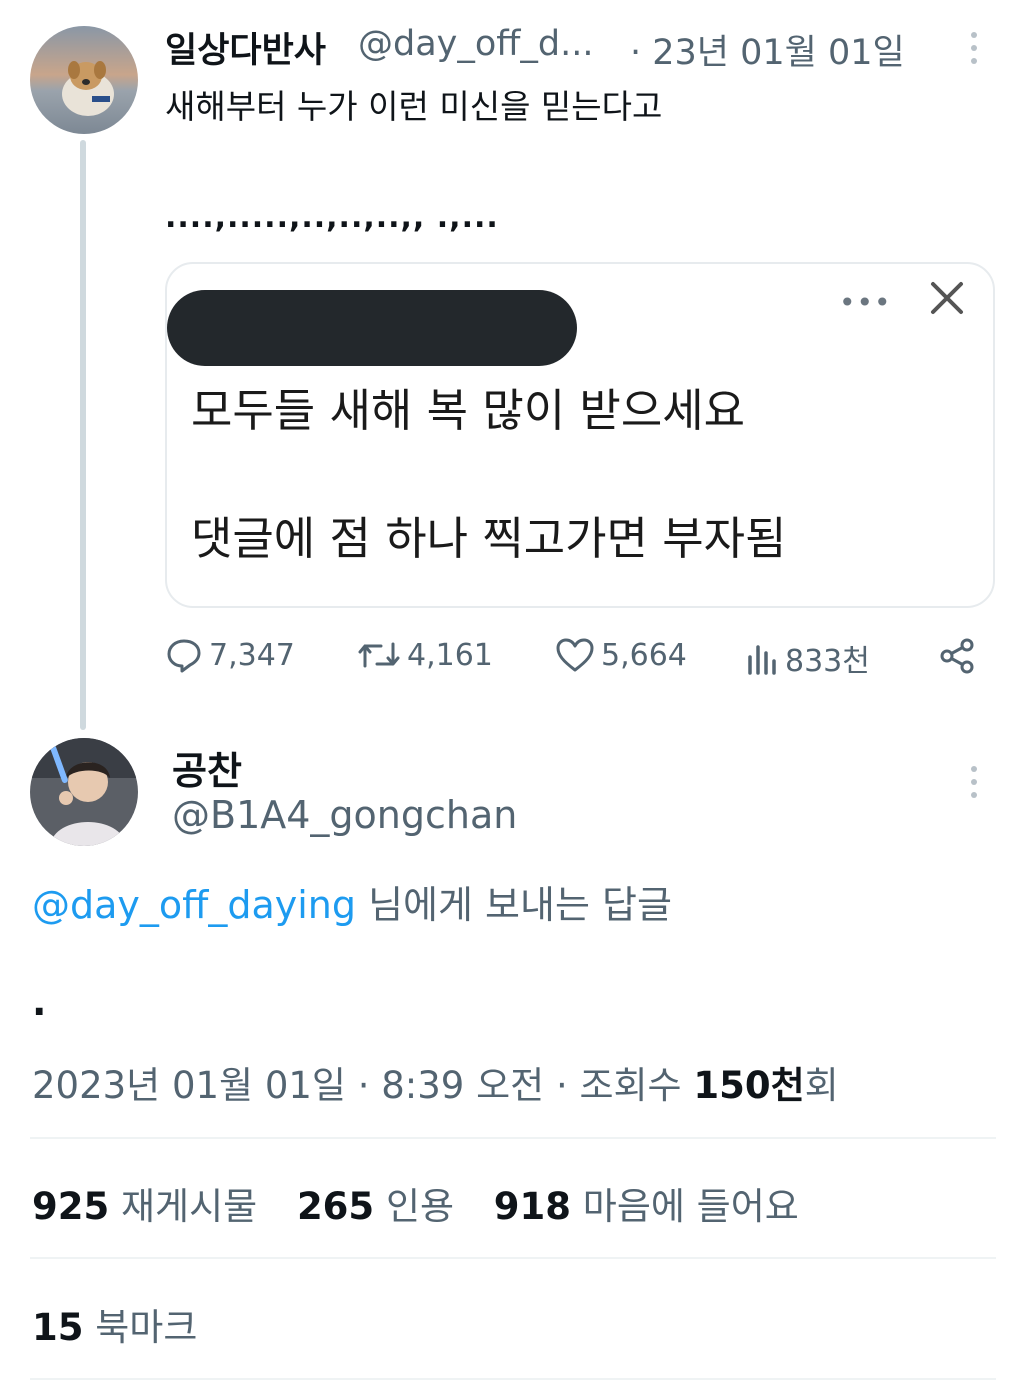 The height and width of the screenshot is (1394, 1024). I want to click on like-action: 5,664, so click(621, 655).